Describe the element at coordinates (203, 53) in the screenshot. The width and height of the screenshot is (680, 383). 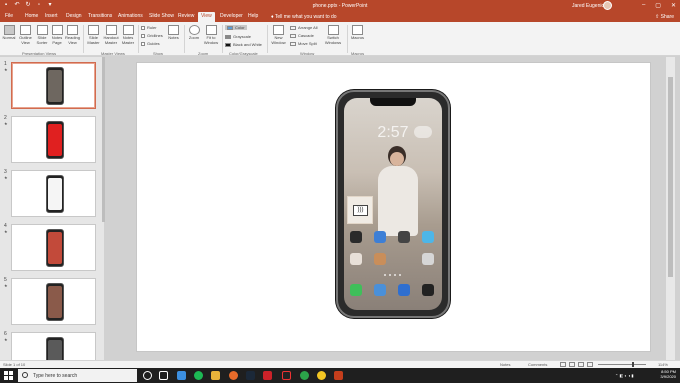
I see `group-zoom: Zoom` at that location.